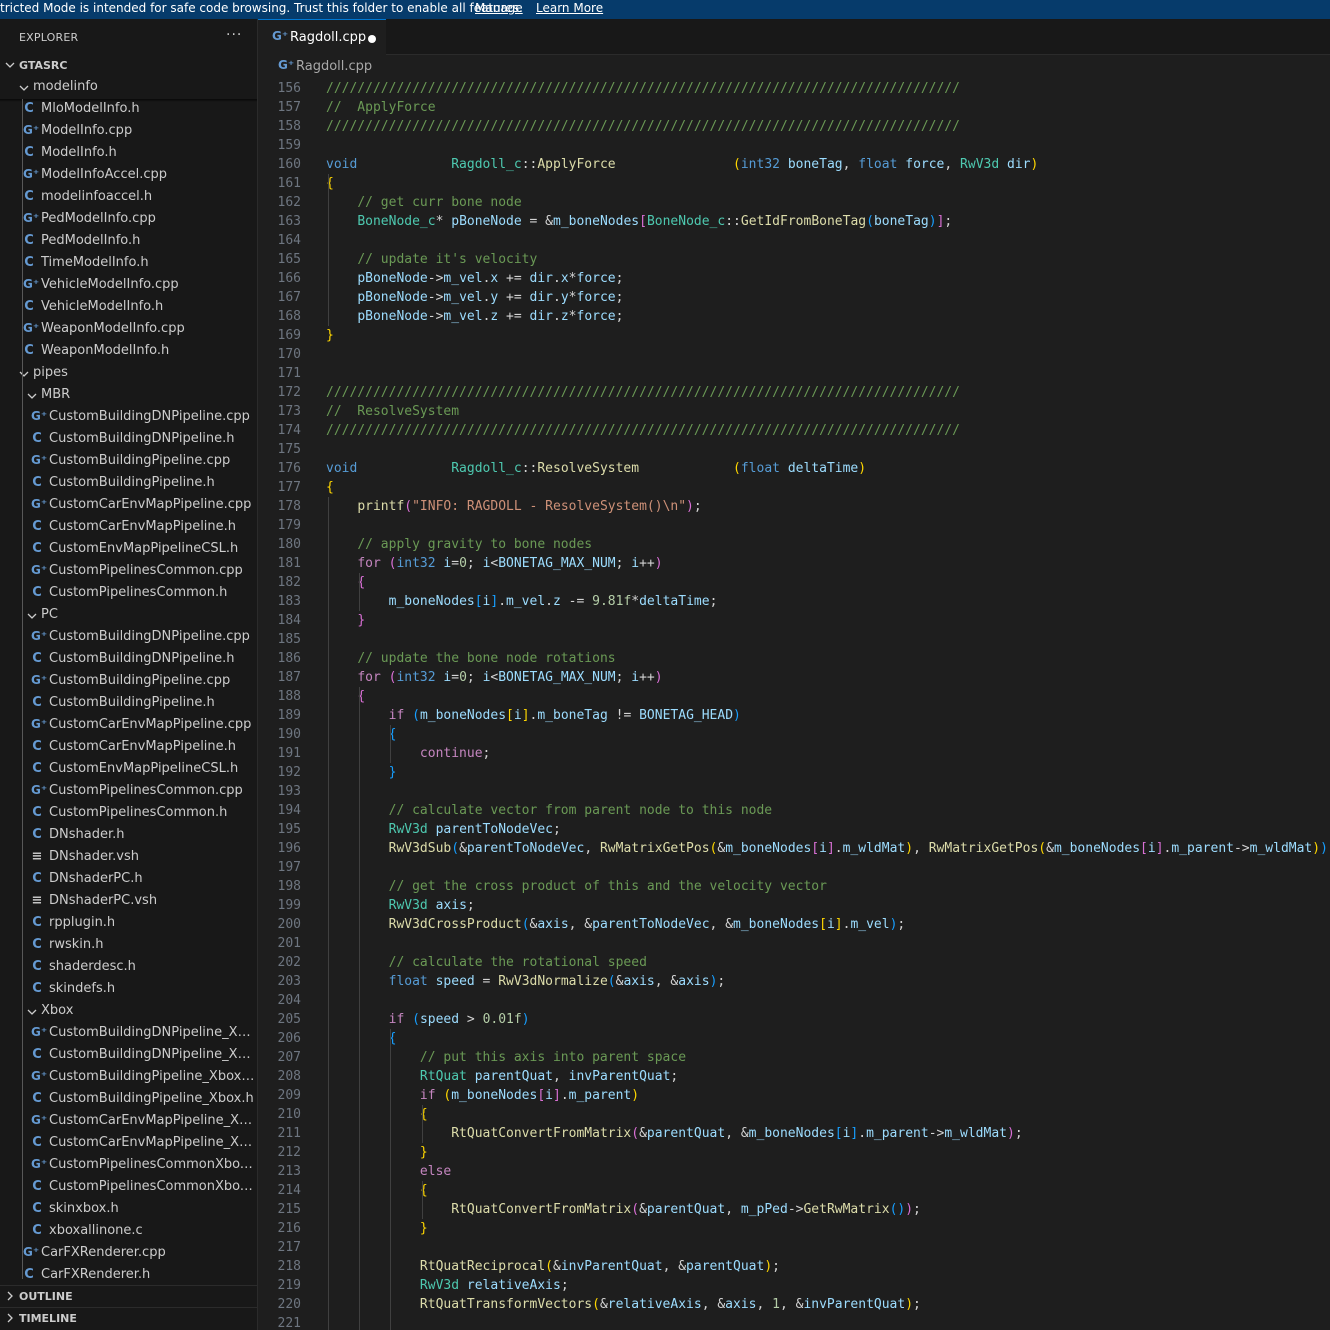  Describe the element at coordinates (569, 8) in the screenshot. I see `learn-more-link: Learn More` at that location.